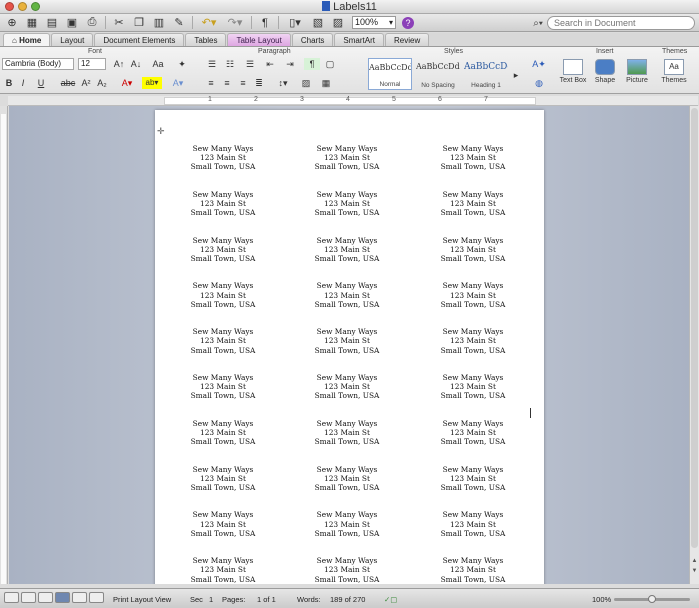 The image size is (699, 608). I want to click on subscript-button: A₂, so click(102, 83).